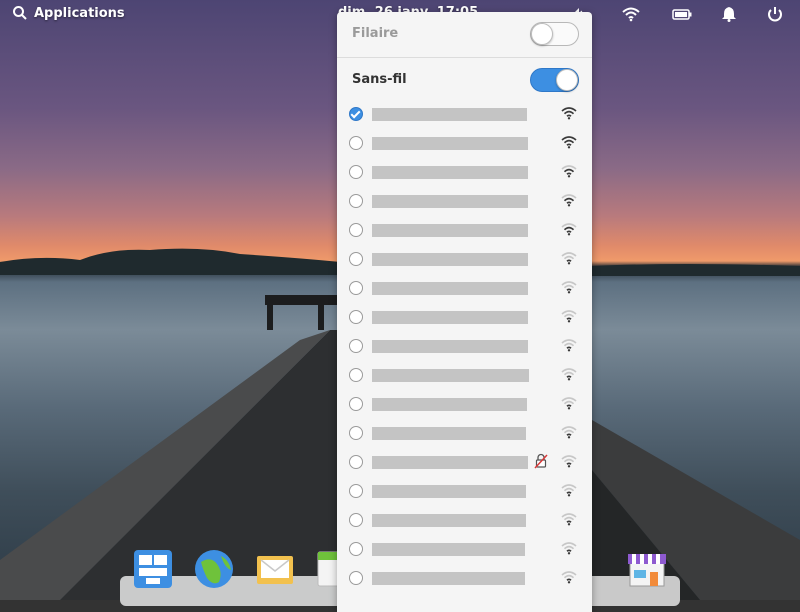 This screenshot has height=612, width=800. What do you see at coordinates (567, 80) in the screenshot?
I see `wireless-toggle-knob` at bounding box center [567, 80].